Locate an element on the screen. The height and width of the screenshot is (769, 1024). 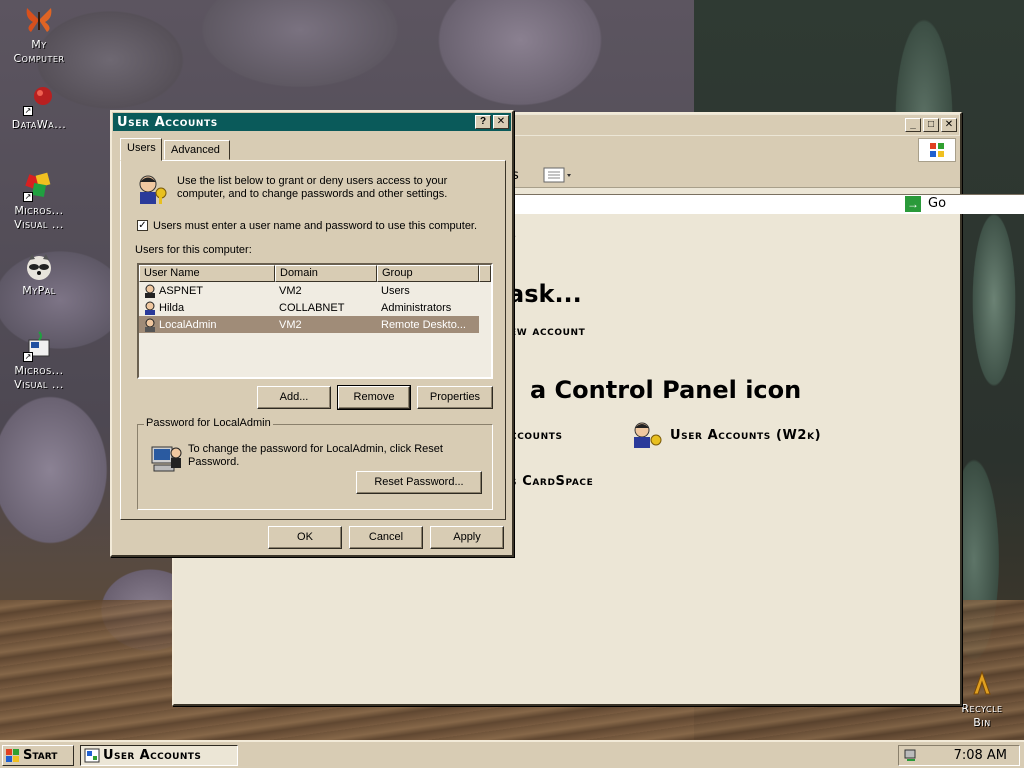
table-row: ASPNET VM2 Users is located at coordinates (315, 290).